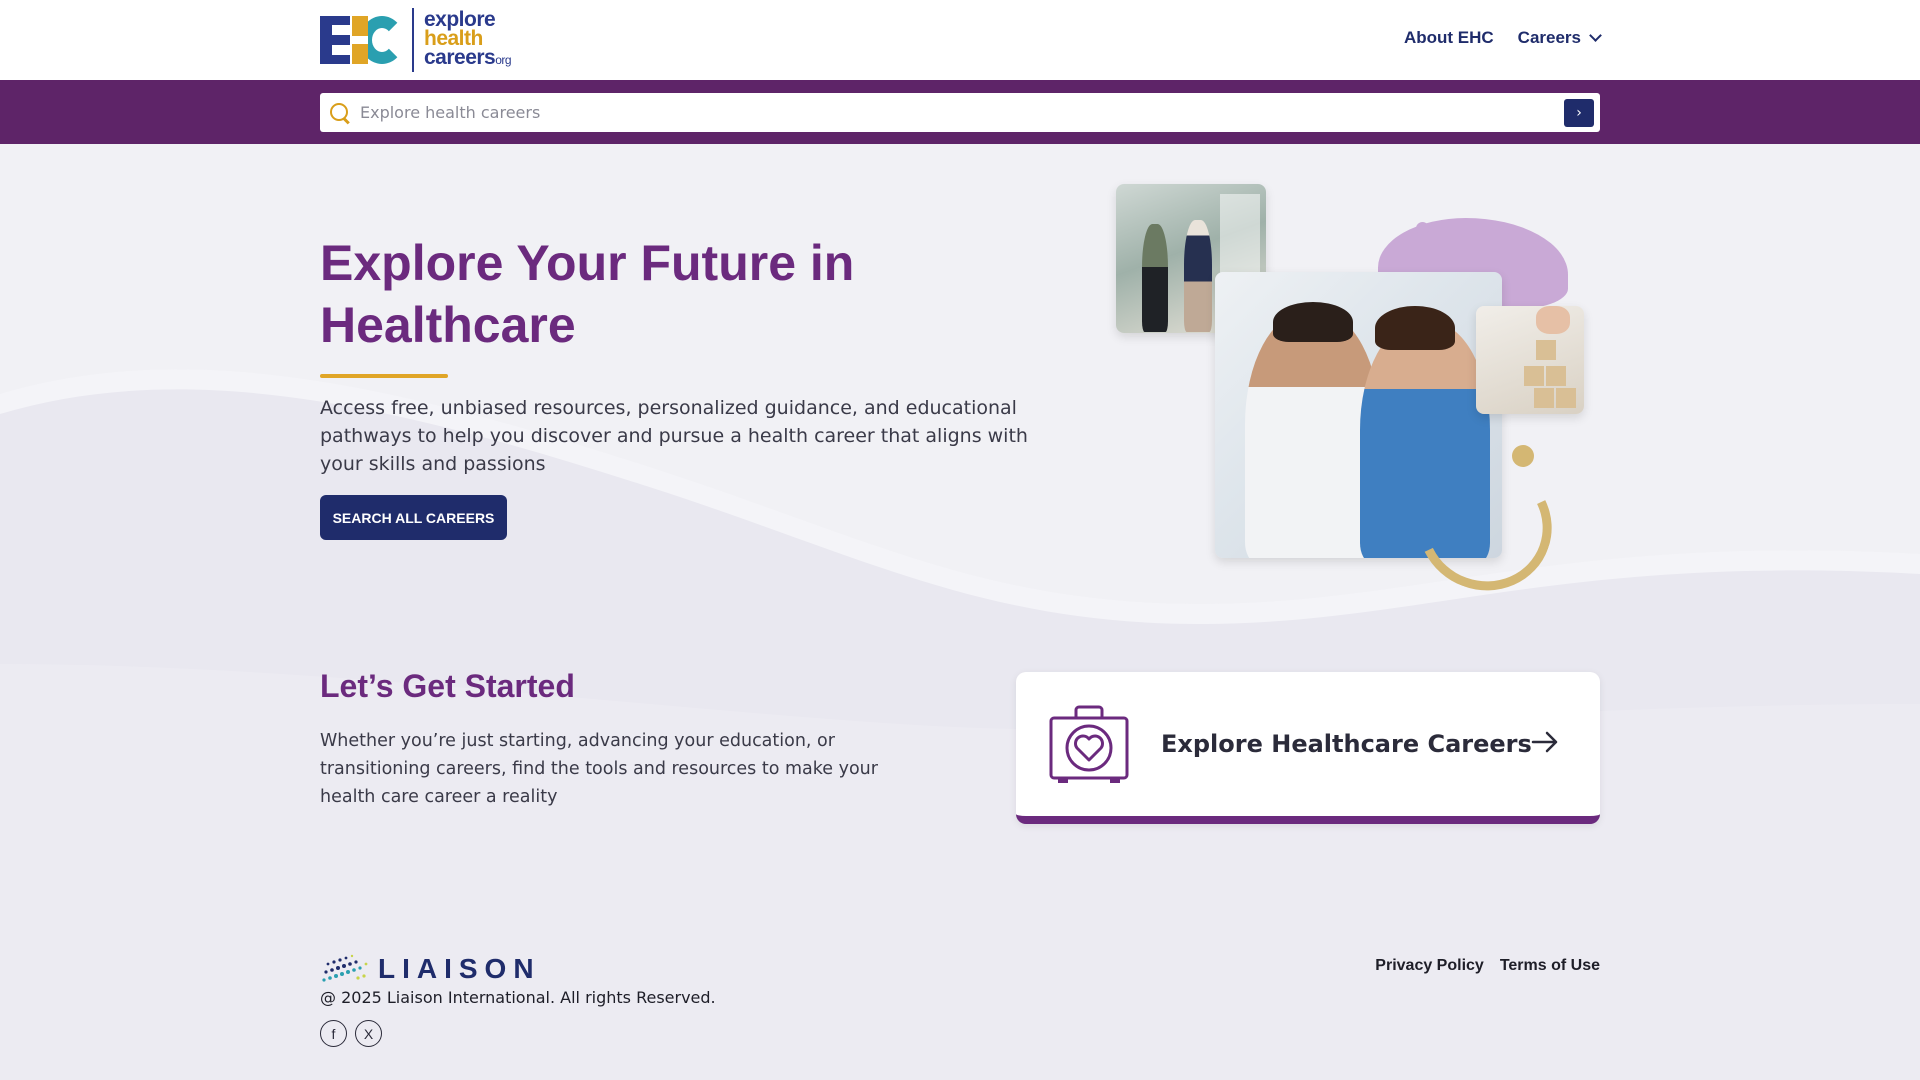 The image size is (1920, 1080). I want to click on logo-letter-h, so click(360, 40).